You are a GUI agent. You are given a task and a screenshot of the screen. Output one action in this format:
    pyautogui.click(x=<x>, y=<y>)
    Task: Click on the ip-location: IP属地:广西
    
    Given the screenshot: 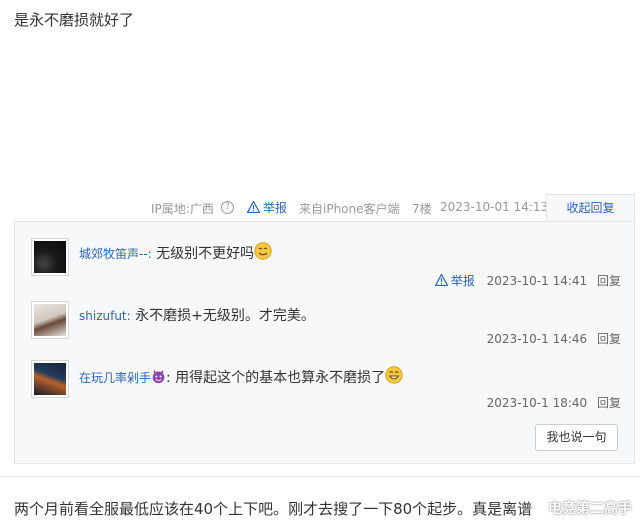 What is the action you would take?
    pyautogui.click(x=182, y=209)
    